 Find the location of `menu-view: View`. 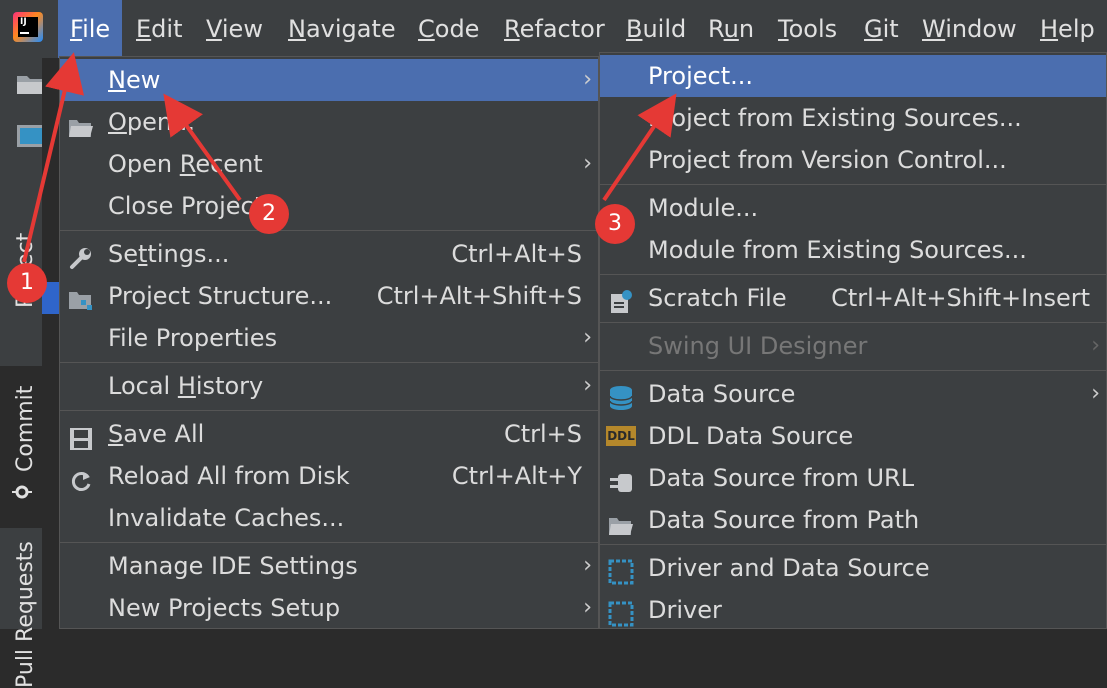

menu-view: View is located at coordinates (234, 29).